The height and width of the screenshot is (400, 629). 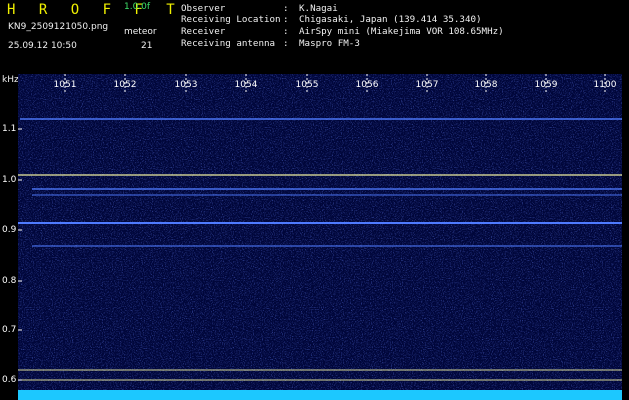 What do you see at coordinates (231, 19) in the screenshot?
I see `location-label: Receiving Location` at bounding box center [231, 19].